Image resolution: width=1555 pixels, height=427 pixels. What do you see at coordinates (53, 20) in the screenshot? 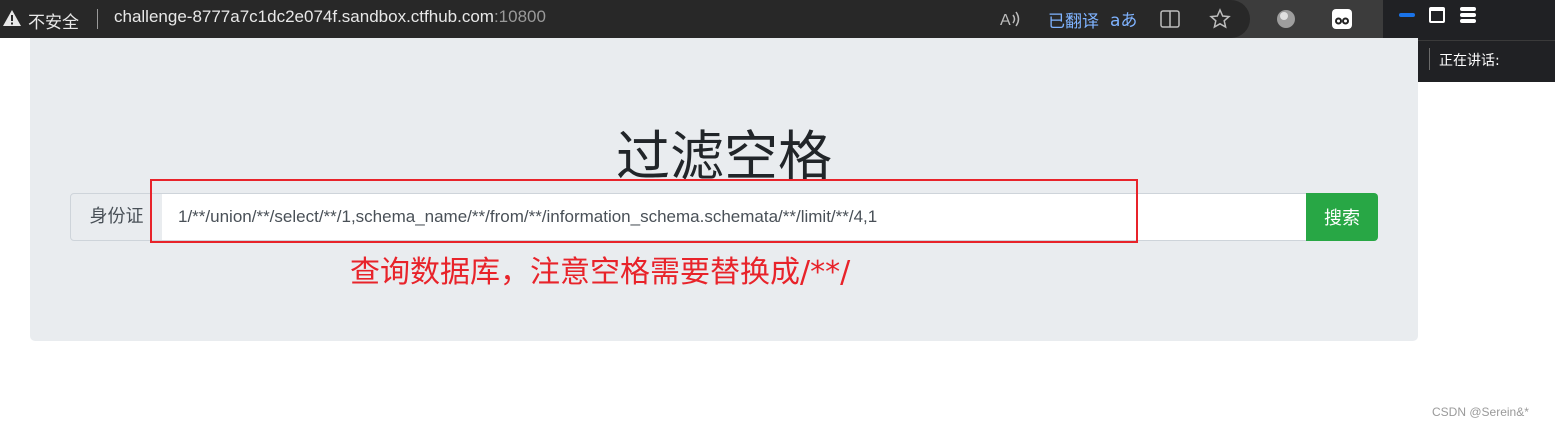
I see `security-status-label: 不安全` at bounding box center [53, 20].